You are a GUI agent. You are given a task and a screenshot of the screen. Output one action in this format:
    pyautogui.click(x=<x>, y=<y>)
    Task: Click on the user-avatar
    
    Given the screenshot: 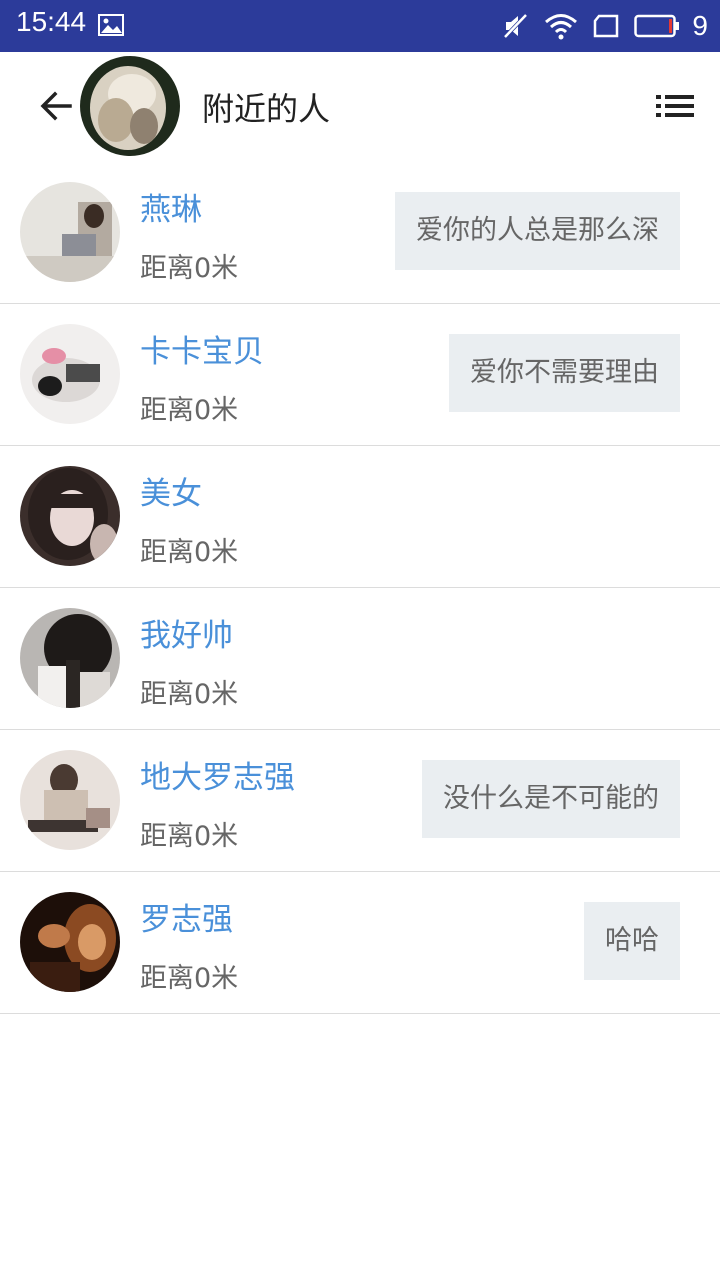 What is the action you would take?
    pyautogui.click(x=130, y=106)
    